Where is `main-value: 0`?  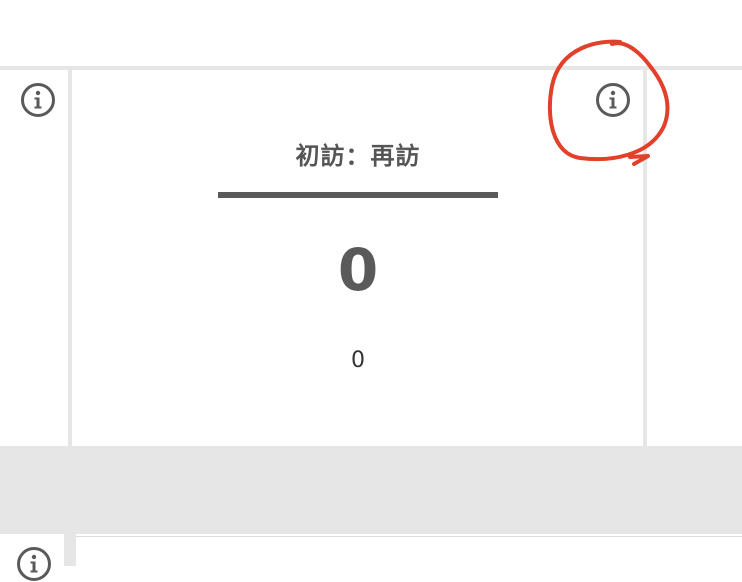 main-value: 0 is located at coordinates (358, 270).